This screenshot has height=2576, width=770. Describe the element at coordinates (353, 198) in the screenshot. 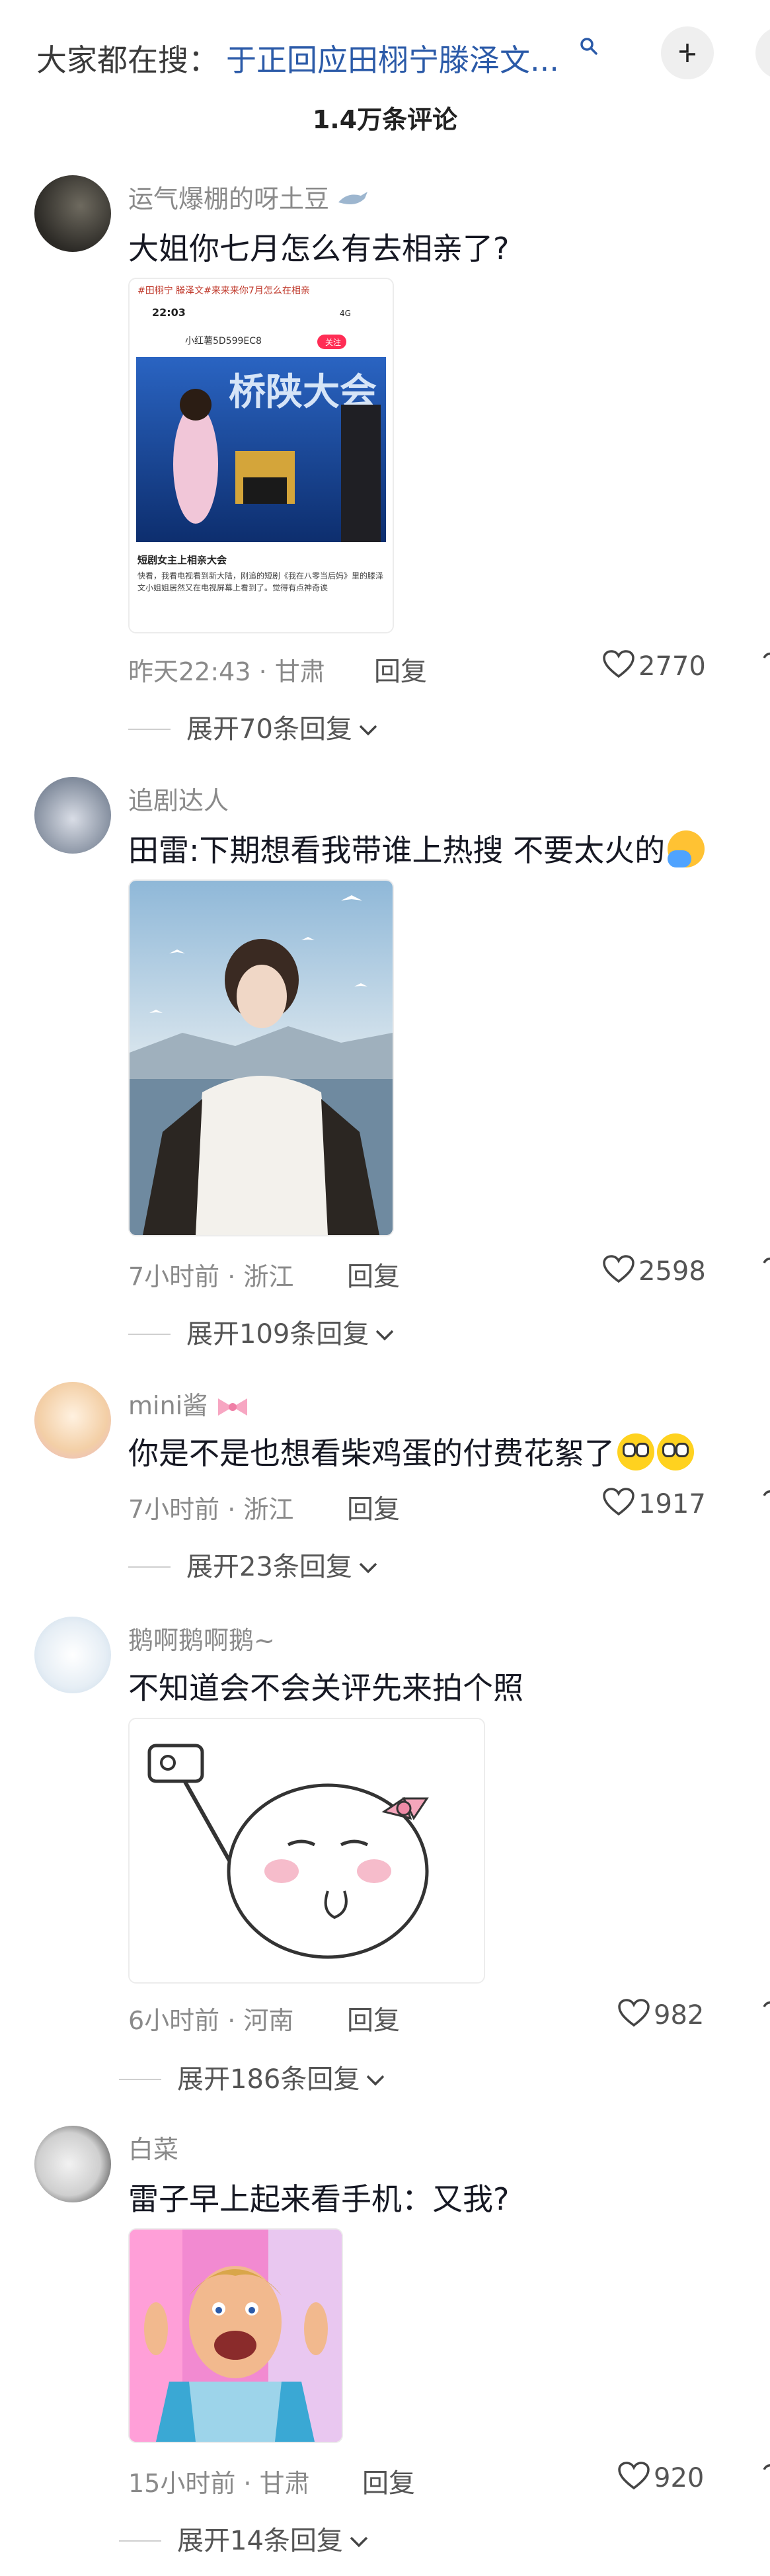

I see `dolphin-badge-icon` at that location.